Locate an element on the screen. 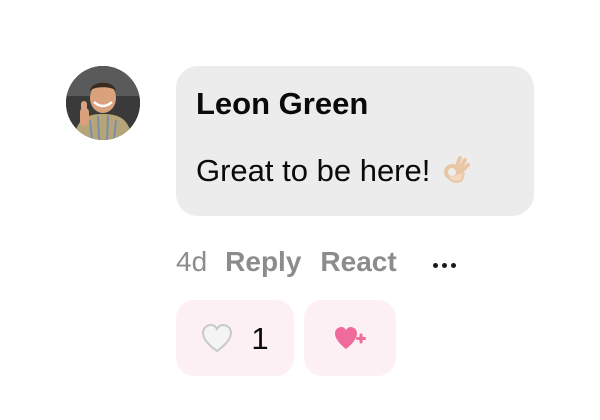 This screenshot has width=600, height=420. react-button: React is located at coordinates (358, 262).